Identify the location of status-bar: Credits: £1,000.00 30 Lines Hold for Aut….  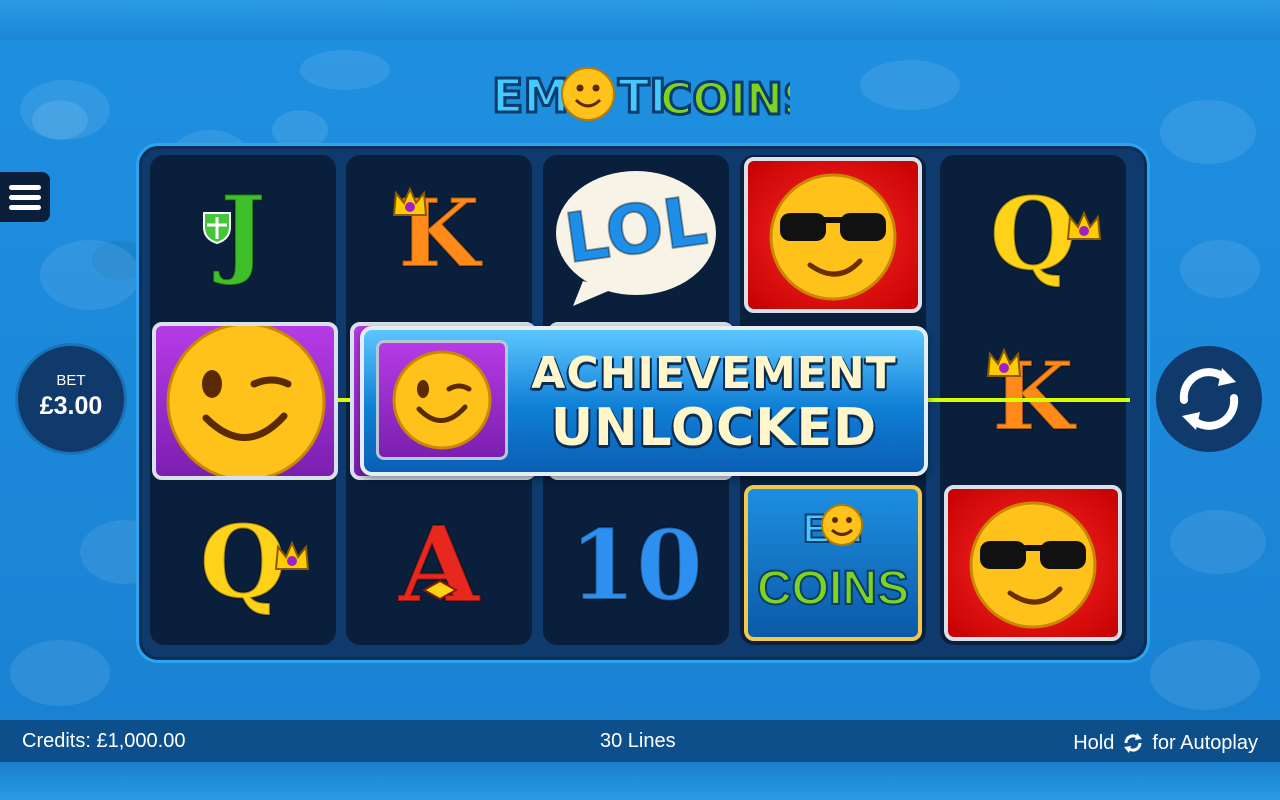
(640, 741).